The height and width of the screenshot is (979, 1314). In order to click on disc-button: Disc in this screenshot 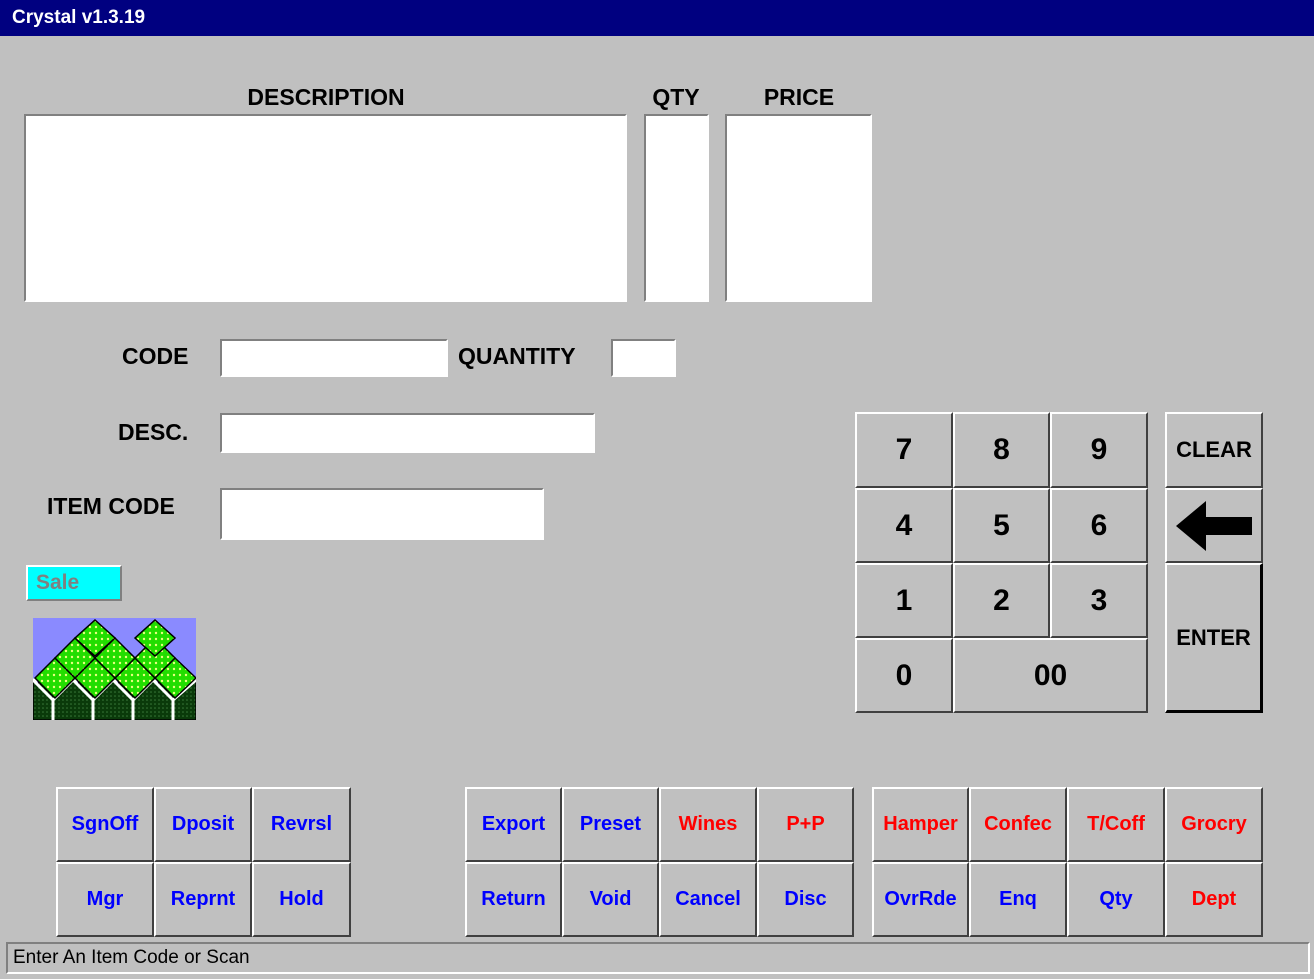, I will do `click(805, 899)`.